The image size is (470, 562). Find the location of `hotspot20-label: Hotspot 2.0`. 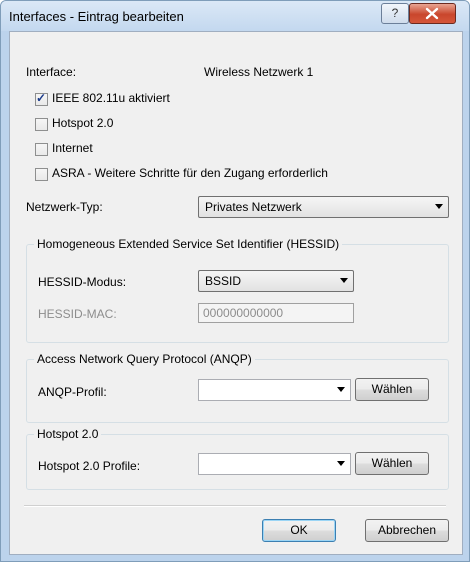

hotspot20-label: Hotspot 2.0 is located at coordinates (82, 123).